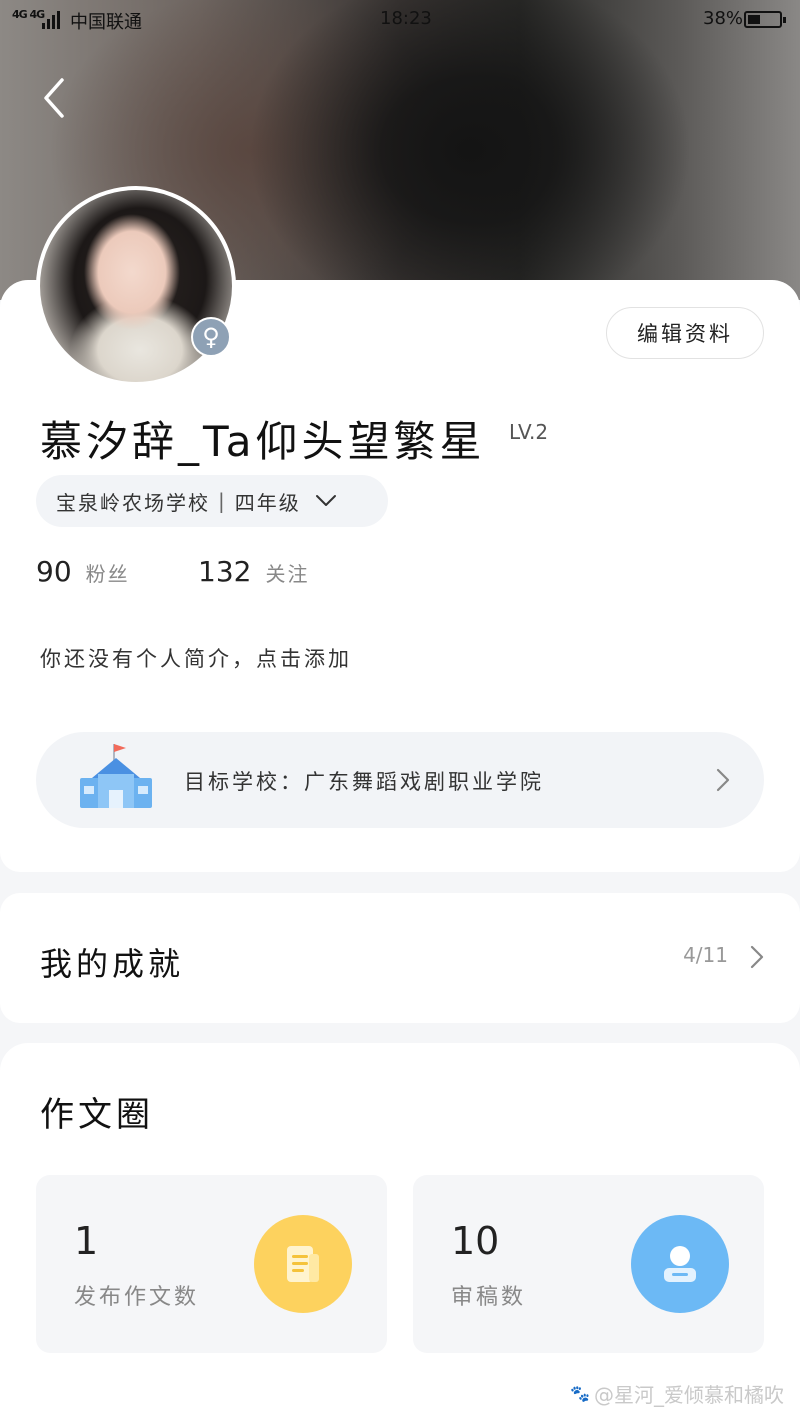 This screenshot has width=800, height=1422. I want to click on watermark-text: @星河_爱倾慕和橘吹, so click(689, 1395).